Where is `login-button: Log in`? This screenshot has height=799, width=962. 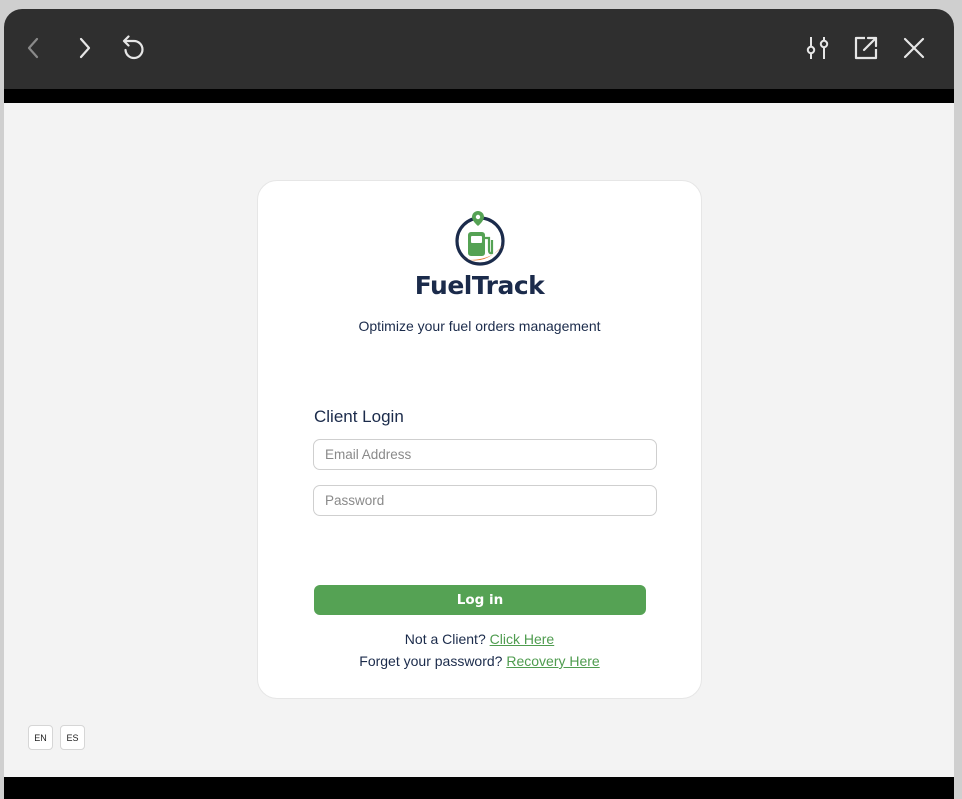
login-button: Log in is located at coordinates (480, 600).